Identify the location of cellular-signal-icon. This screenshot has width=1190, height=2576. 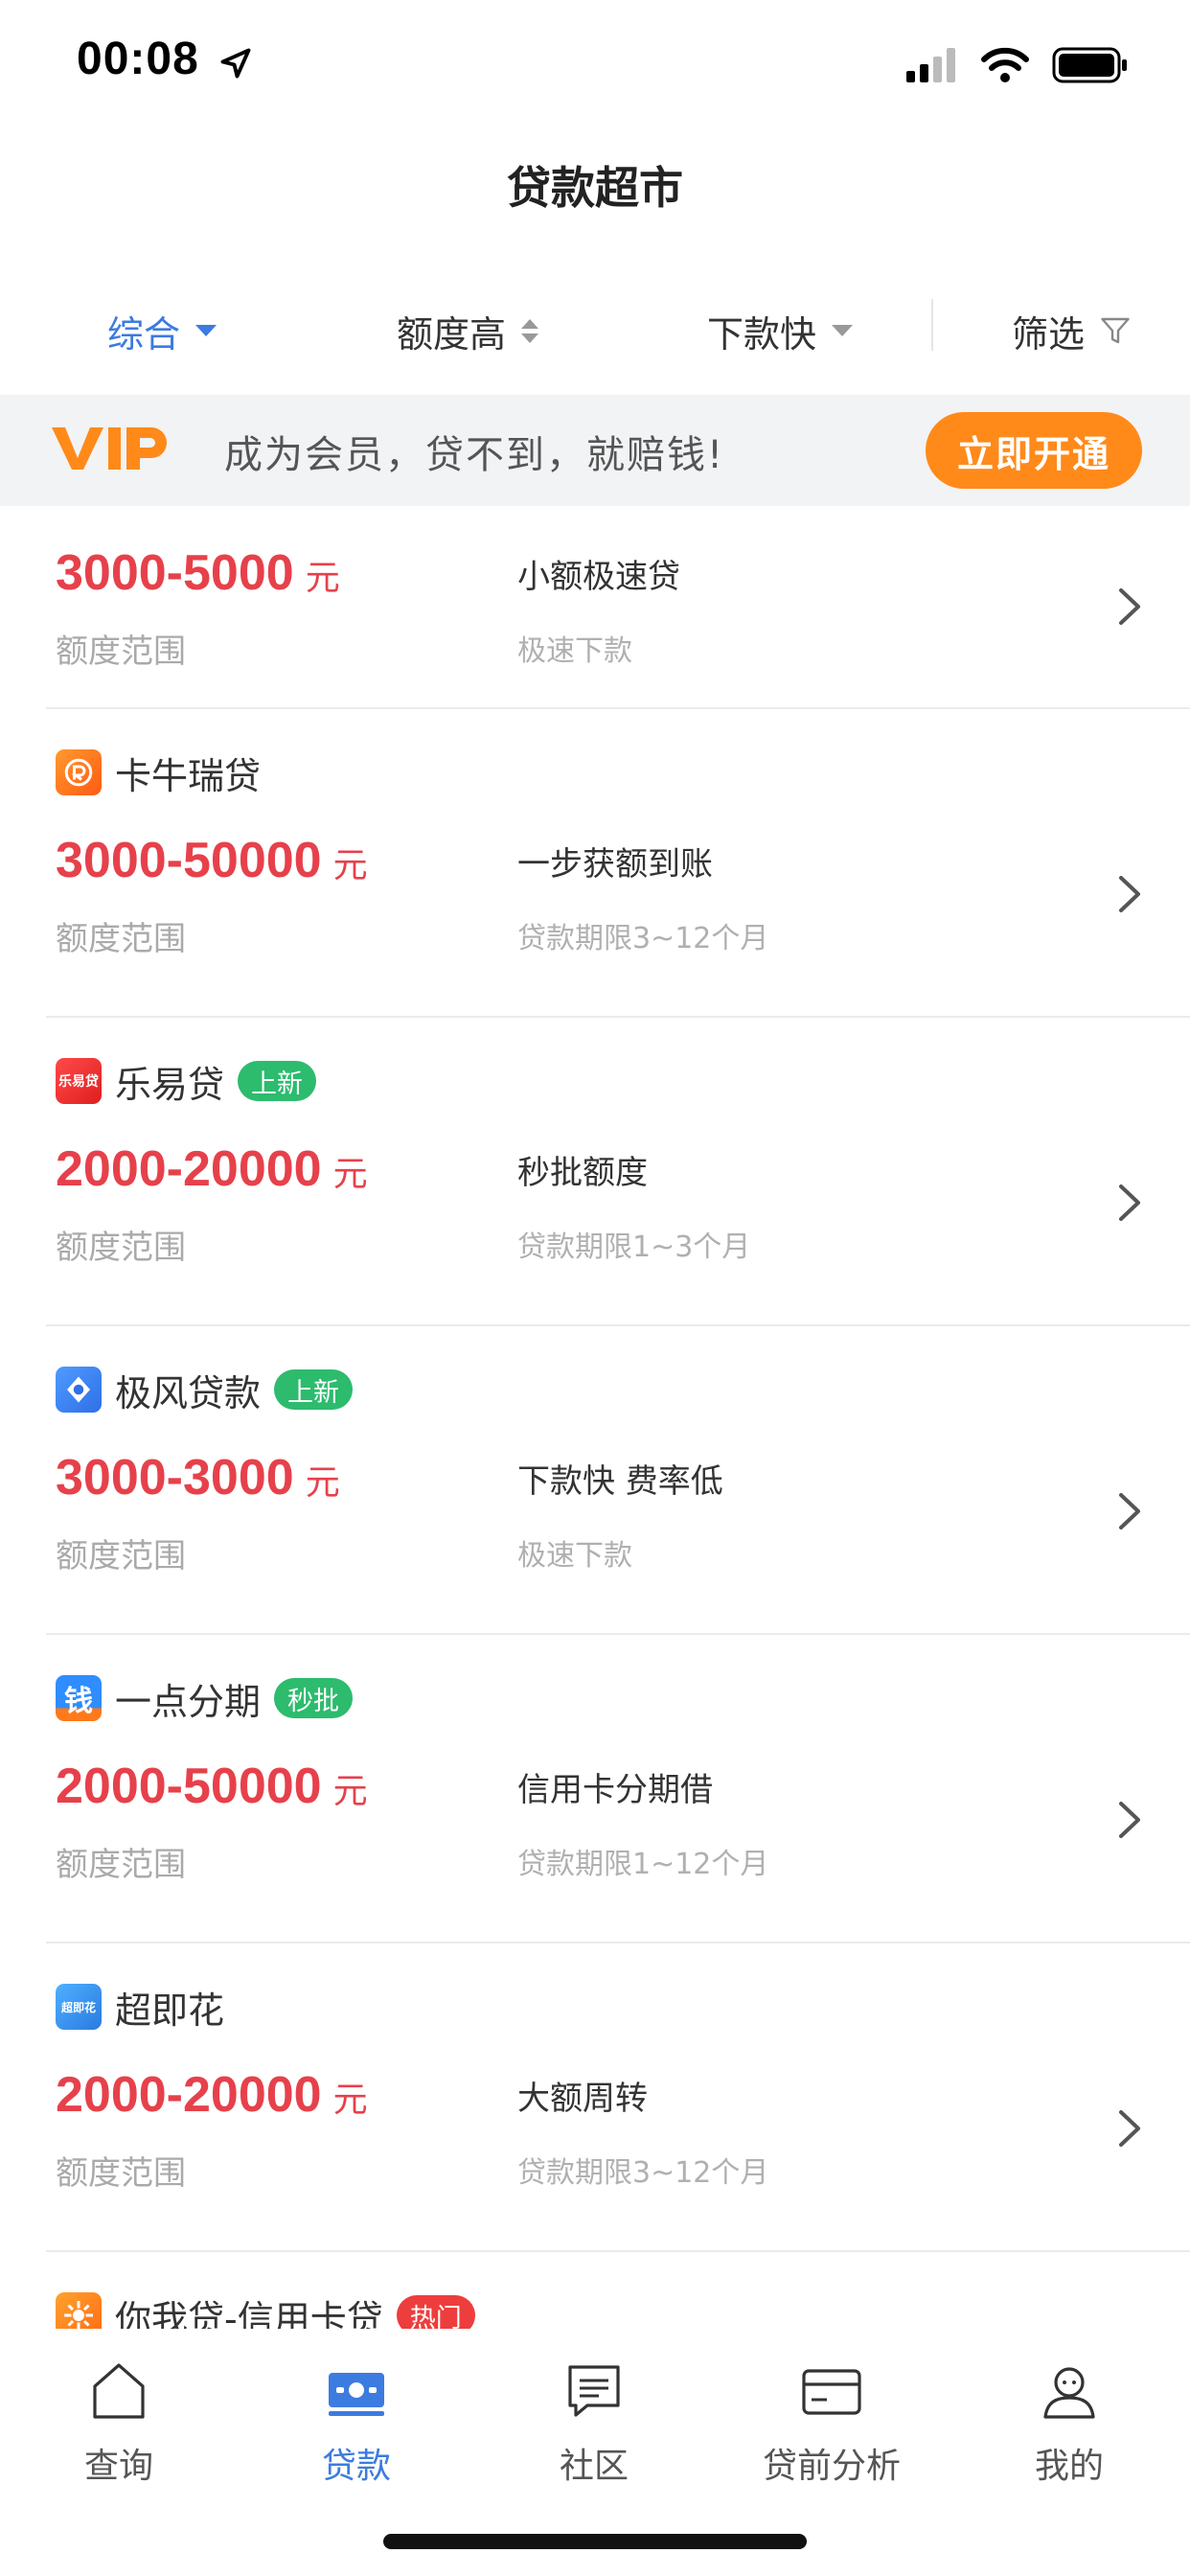
(931, 65).